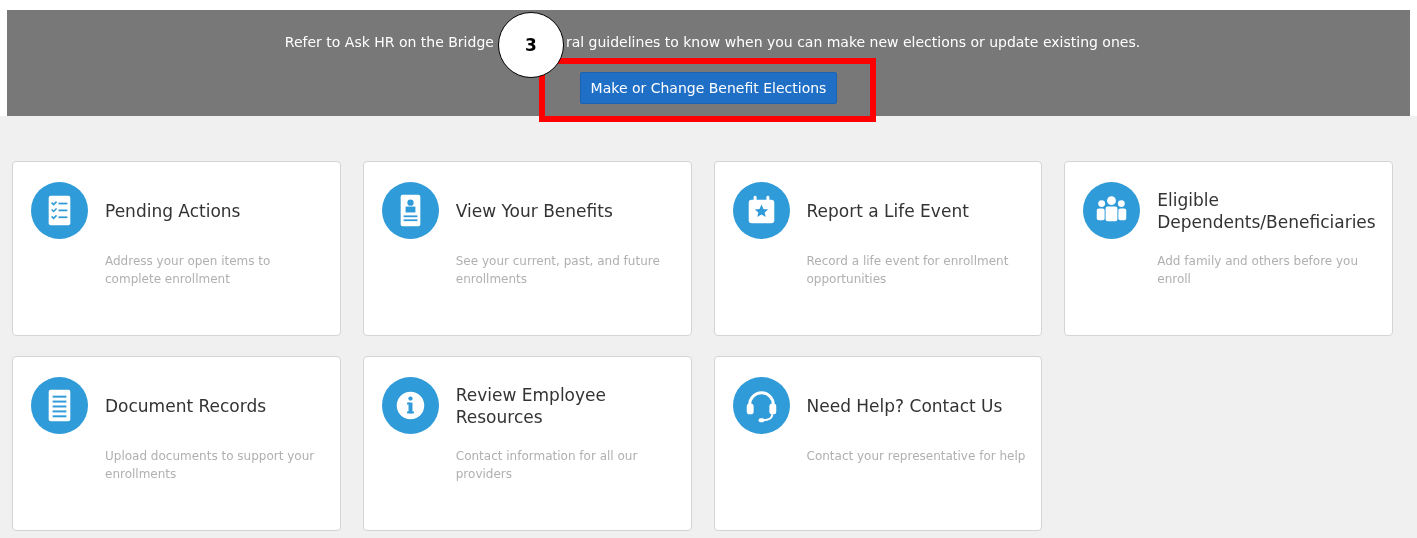 This screenshot has height=538, width=1417. What do you see at coordinates (186, 405) in the screenshot?
I see `tile-title: Document Records` at bounding box center [186, 405].